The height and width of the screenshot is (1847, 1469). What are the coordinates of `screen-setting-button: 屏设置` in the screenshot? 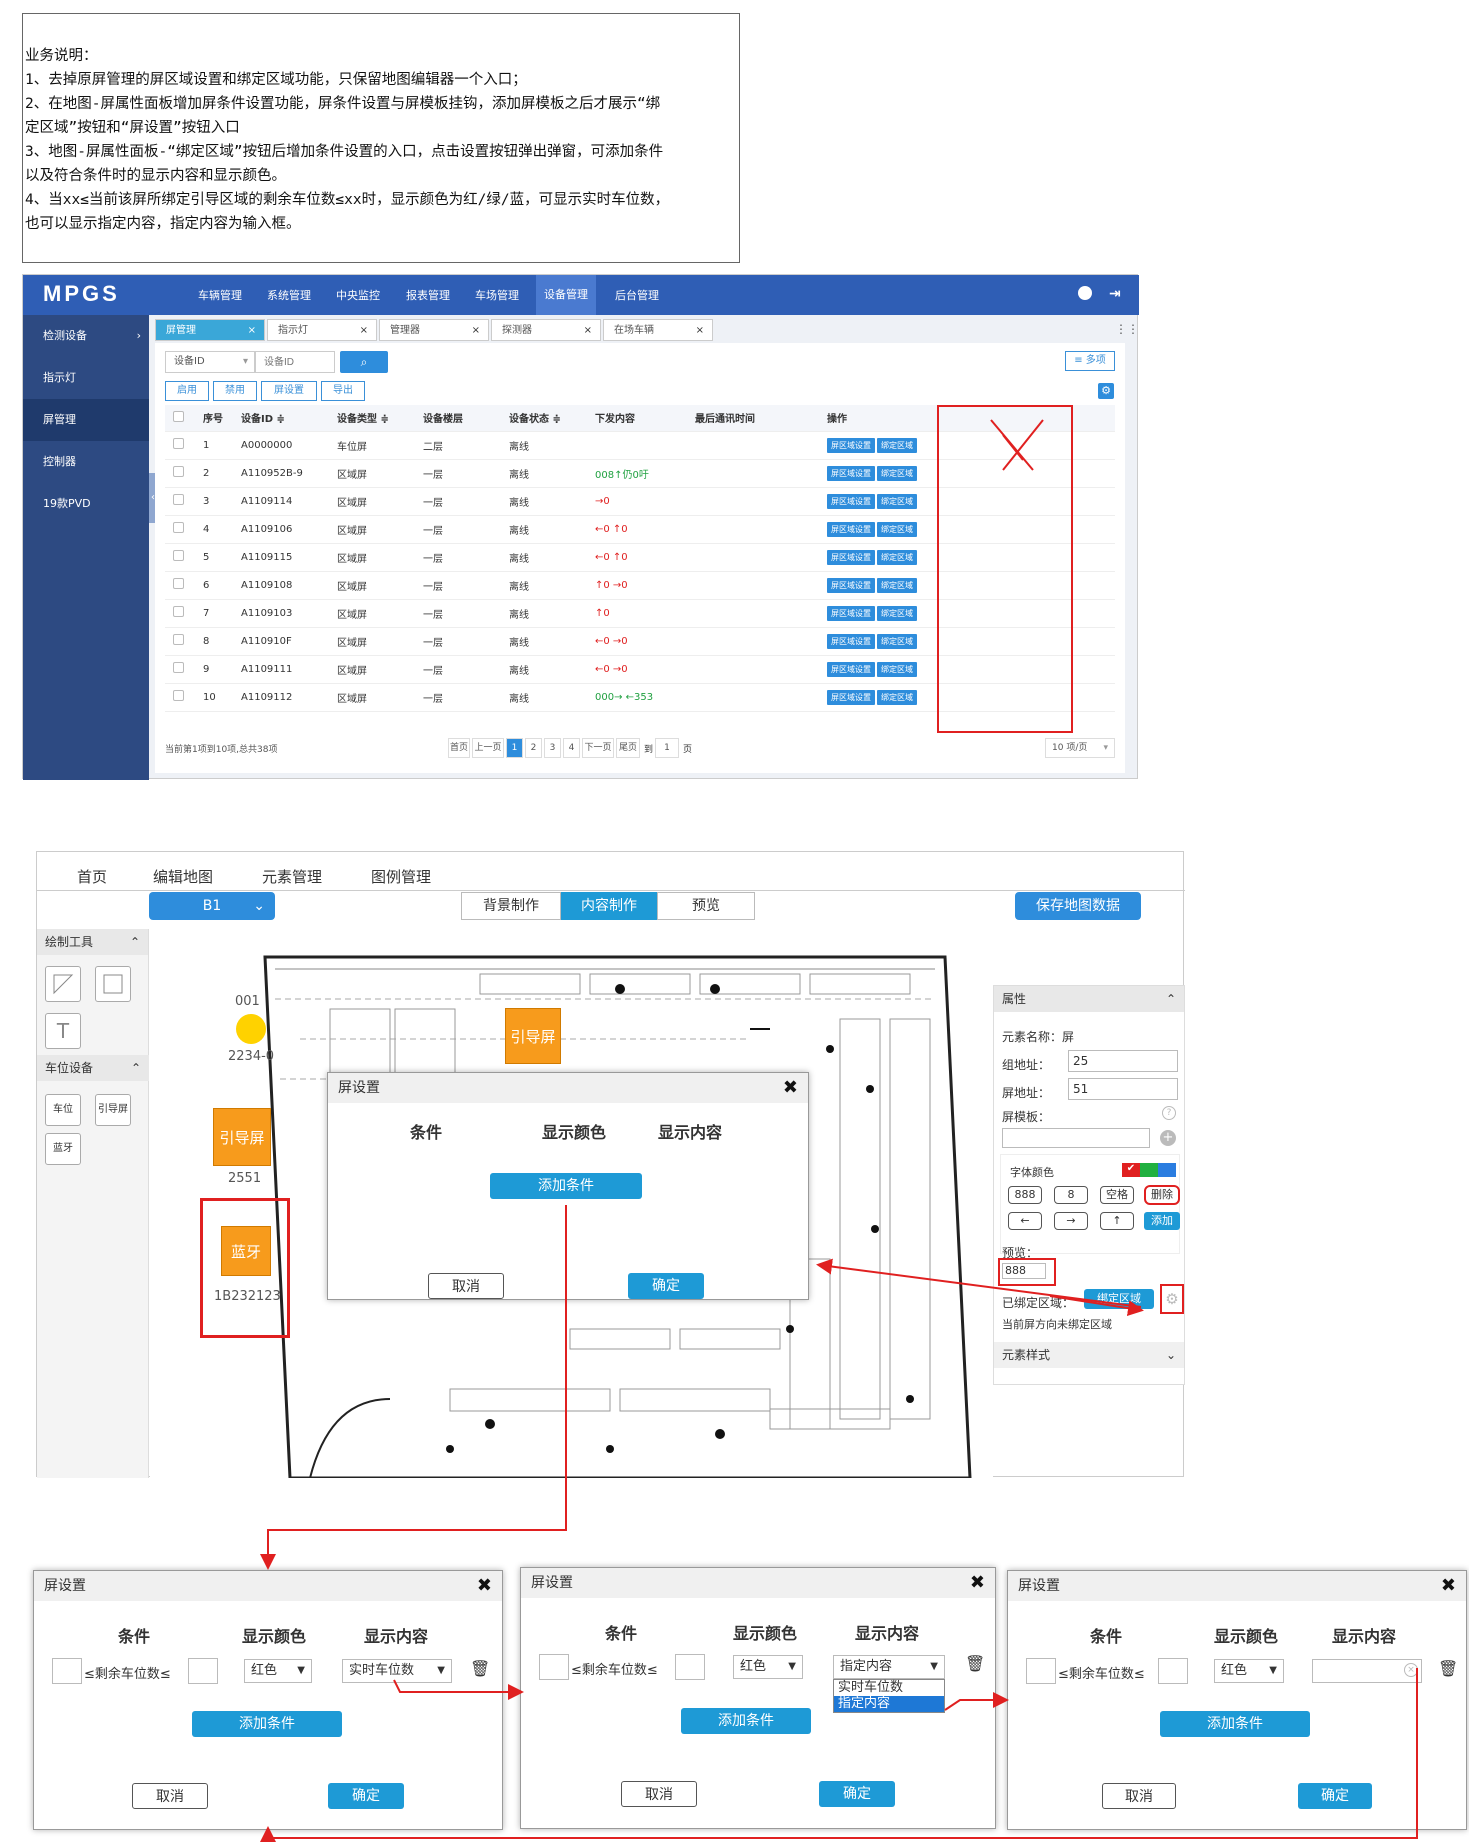 It's located at (289, 391).